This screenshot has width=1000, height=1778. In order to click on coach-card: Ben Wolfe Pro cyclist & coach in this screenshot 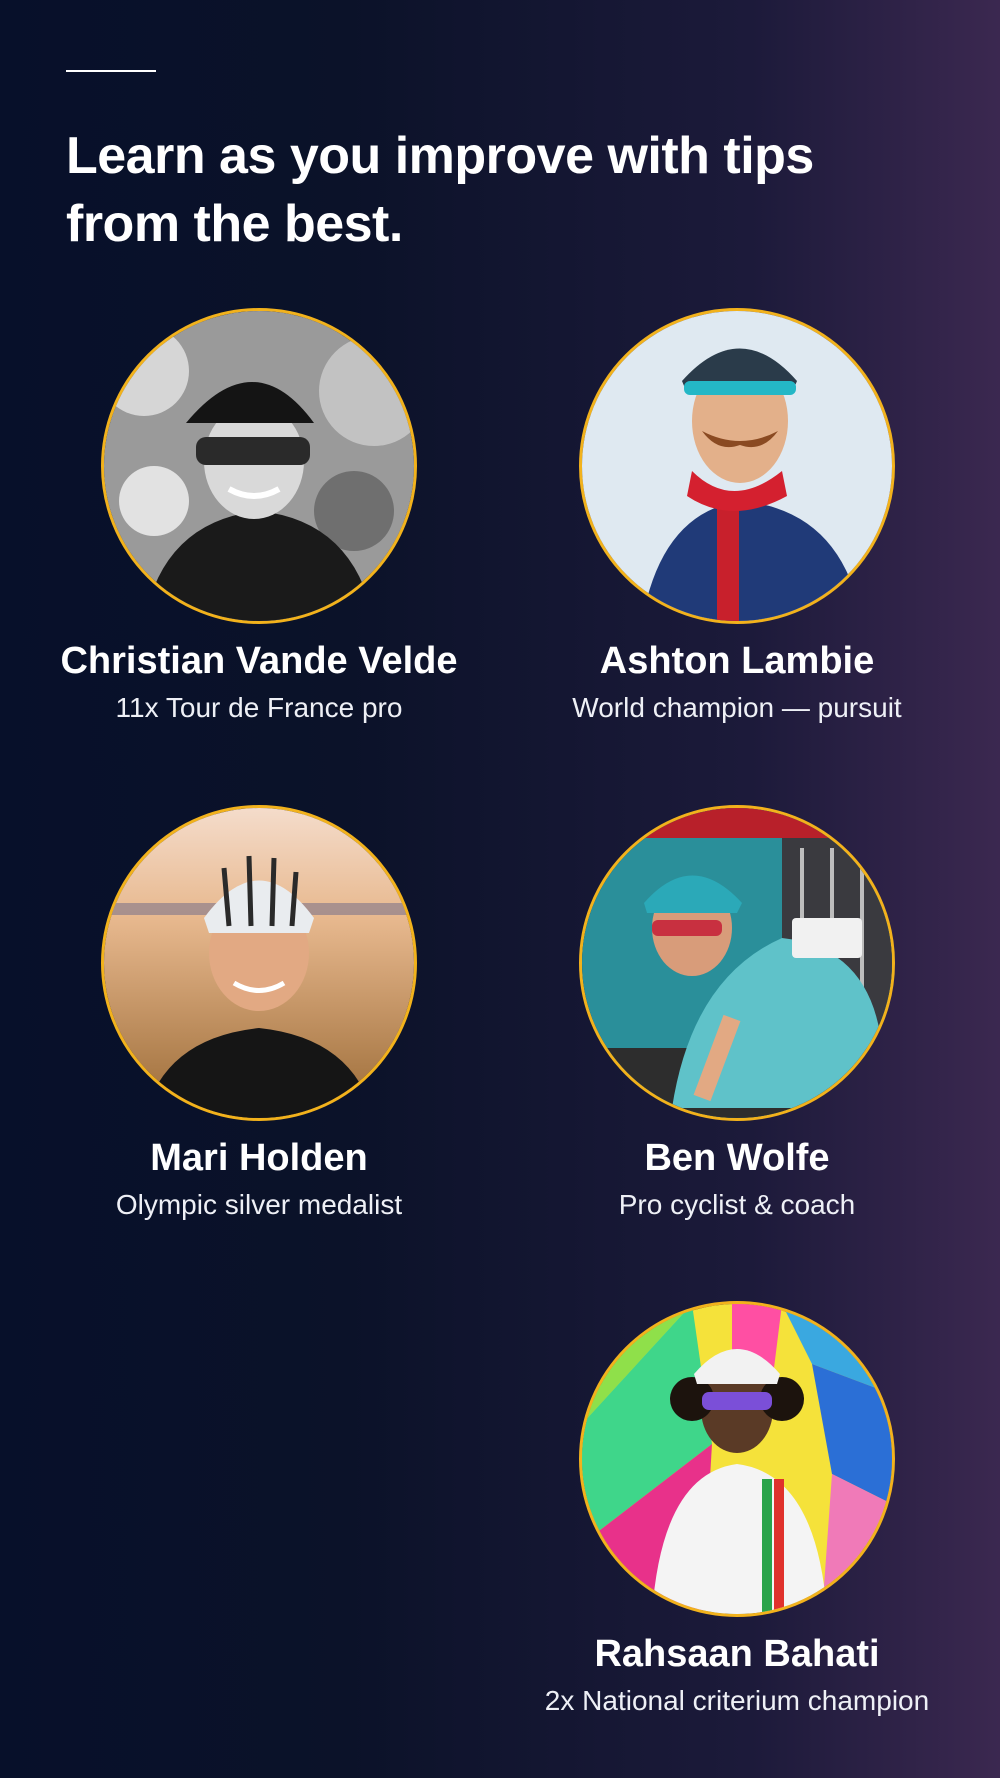, I will do `click(737, 1014)`.